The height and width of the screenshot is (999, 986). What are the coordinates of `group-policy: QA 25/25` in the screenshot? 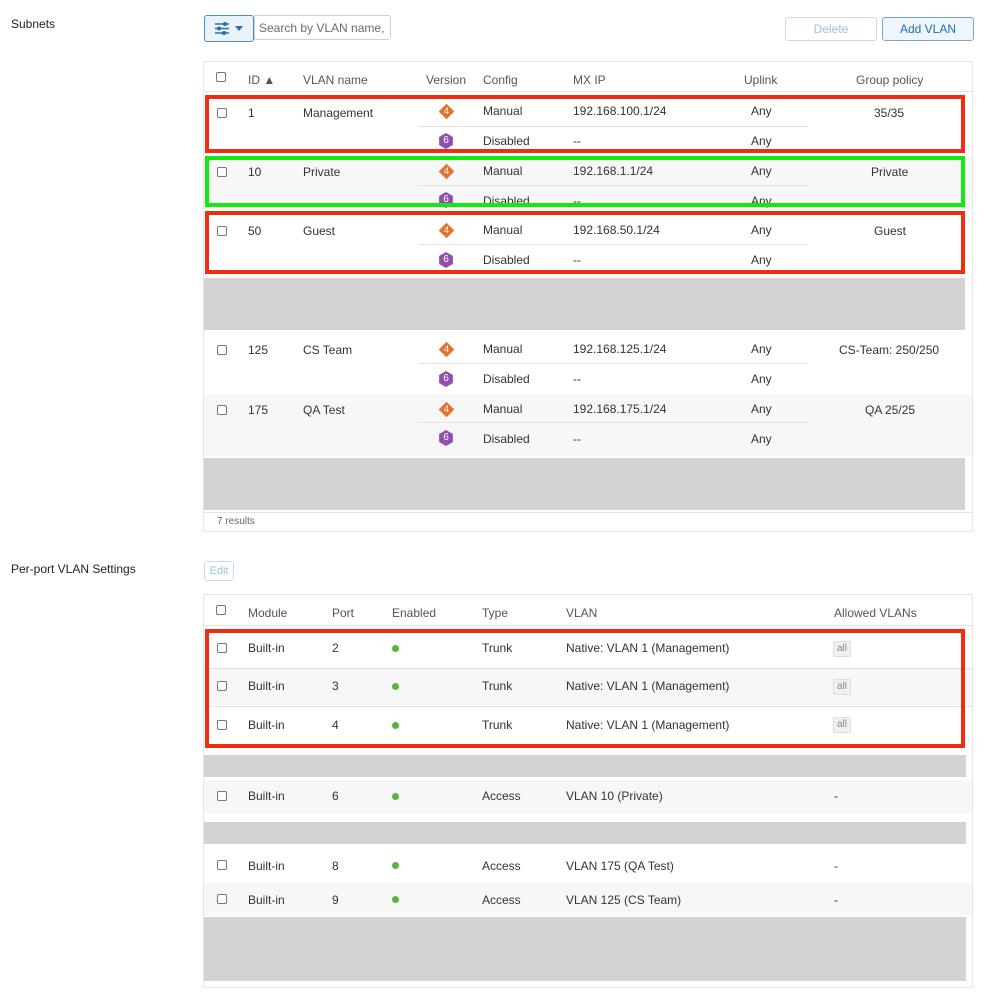 It's located at (890, 410).